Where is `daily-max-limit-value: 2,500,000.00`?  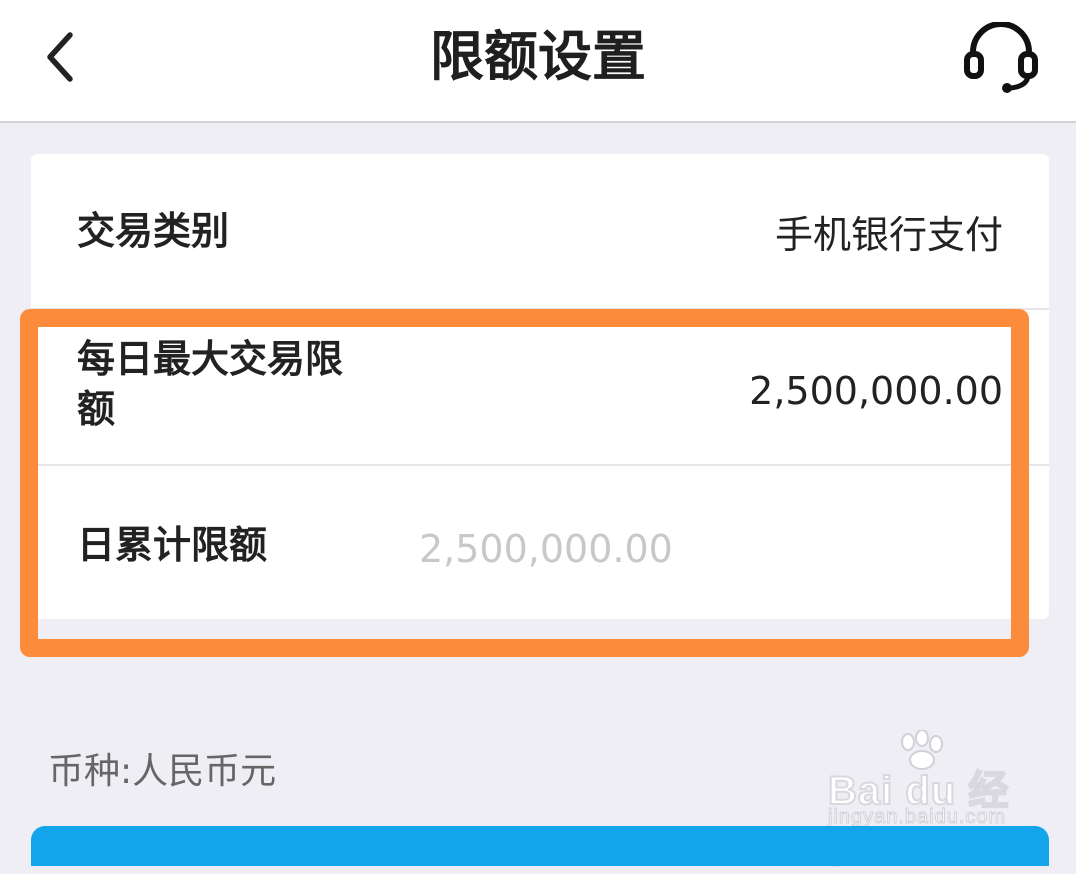
daily-max-limit-value: 2,500,000.00 is located at coordinates (876, 391).